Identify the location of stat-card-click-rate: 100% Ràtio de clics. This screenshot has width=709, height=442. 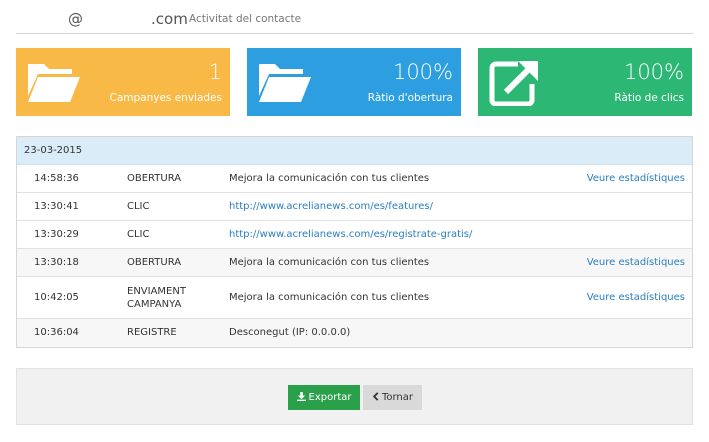
(585, 82).